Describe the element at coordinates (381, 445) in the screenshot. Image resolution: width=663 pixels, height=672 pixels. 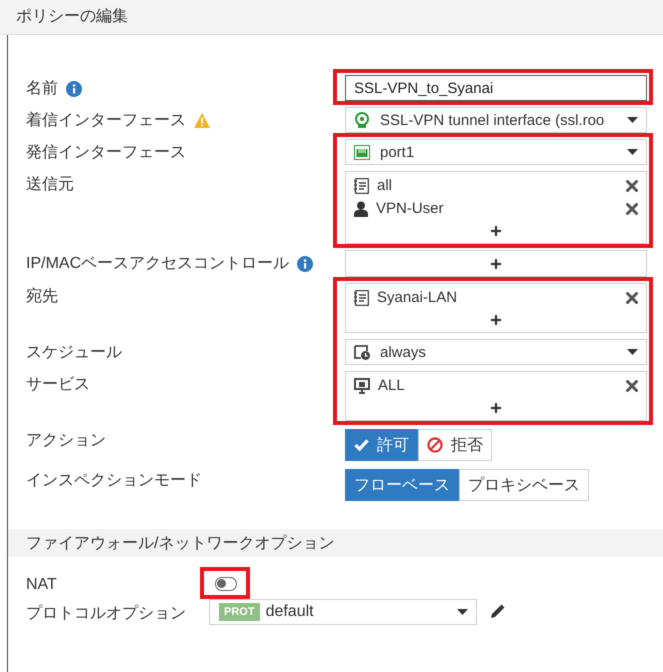
I see `toggle-option: 許可` at that location.